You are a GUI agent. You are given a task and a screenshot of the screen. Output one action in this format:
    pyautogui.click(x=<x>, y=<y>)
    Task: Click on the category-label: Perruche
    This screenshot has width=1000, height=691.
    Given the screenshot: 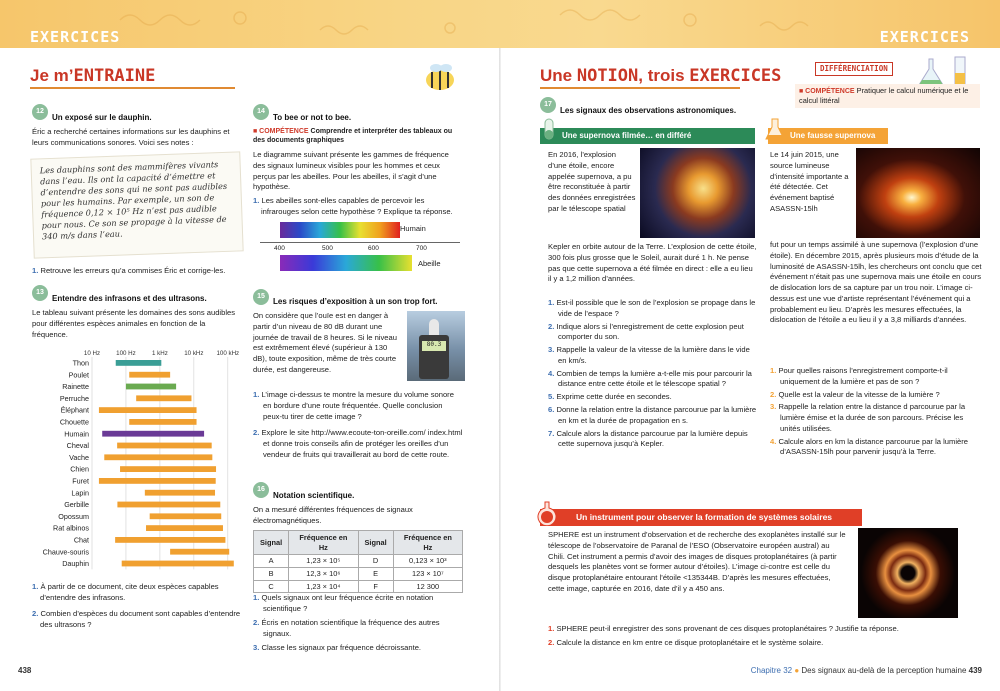 What is the action you would take?
    pyautogui.click(x=74, y=398)
    